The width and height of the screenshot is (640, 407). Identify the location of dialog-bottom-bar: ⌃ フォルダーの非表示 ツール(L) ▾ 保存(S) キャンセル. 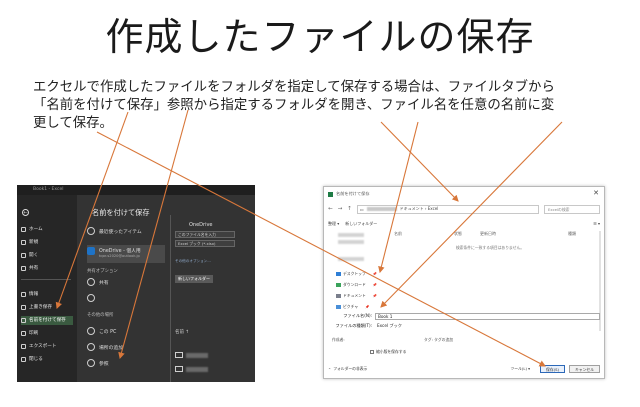
(464, 369).